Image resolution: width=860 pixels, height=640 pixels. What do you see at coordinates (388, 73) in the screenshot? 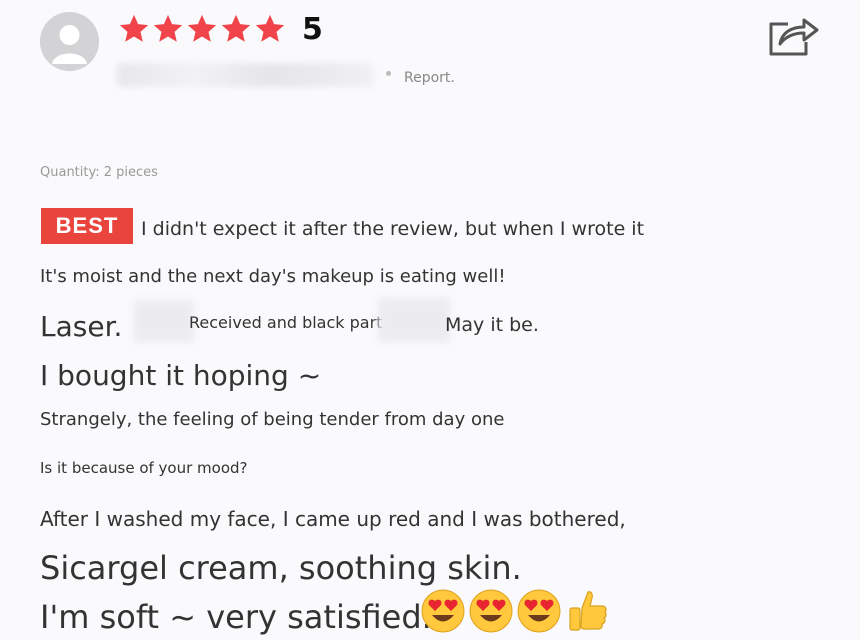
I see `separator-dot` at bounding box center [388, 73].